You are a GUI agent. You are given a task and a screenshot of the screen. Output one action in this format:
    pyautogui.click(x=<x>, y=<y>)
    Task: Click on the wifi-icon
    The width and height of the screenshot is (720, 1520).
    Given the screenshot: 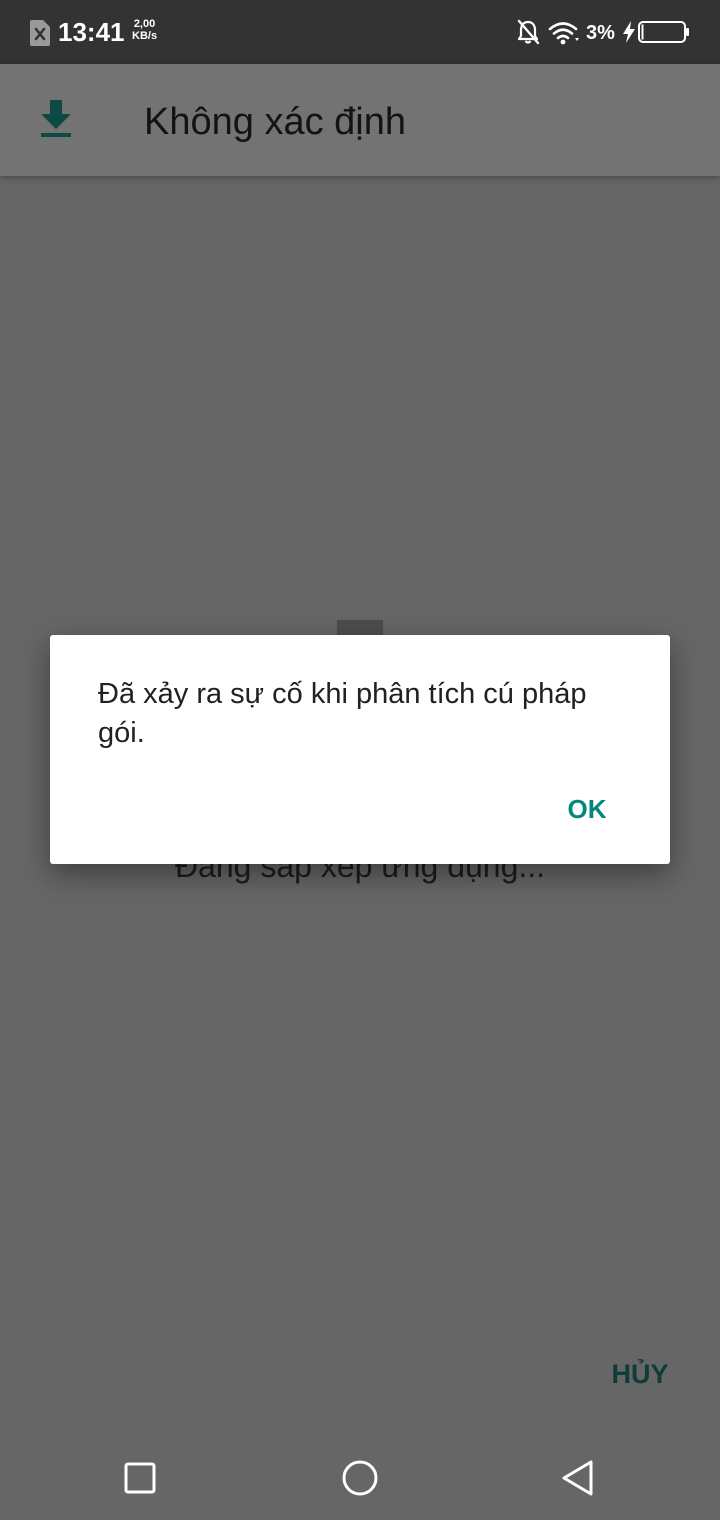 What is the action you would take?
    pyautogui.click(x=563, y=33)
    